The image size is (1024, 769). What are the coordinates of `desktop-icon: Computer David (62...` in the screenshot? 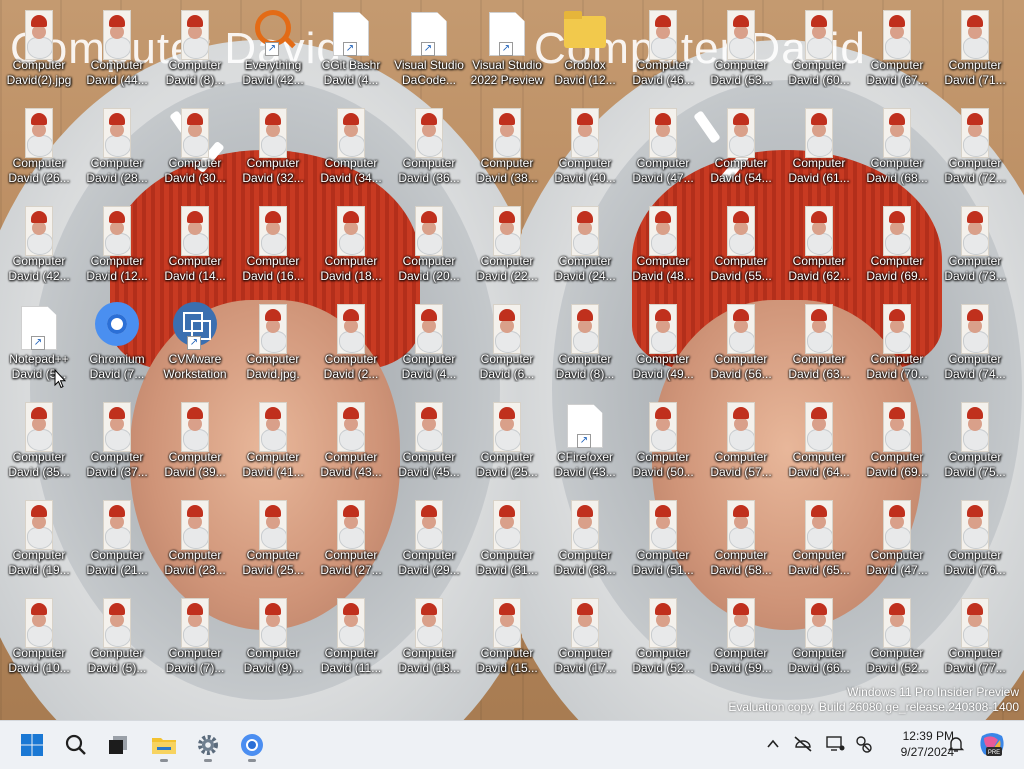 It's located at (819, 244).